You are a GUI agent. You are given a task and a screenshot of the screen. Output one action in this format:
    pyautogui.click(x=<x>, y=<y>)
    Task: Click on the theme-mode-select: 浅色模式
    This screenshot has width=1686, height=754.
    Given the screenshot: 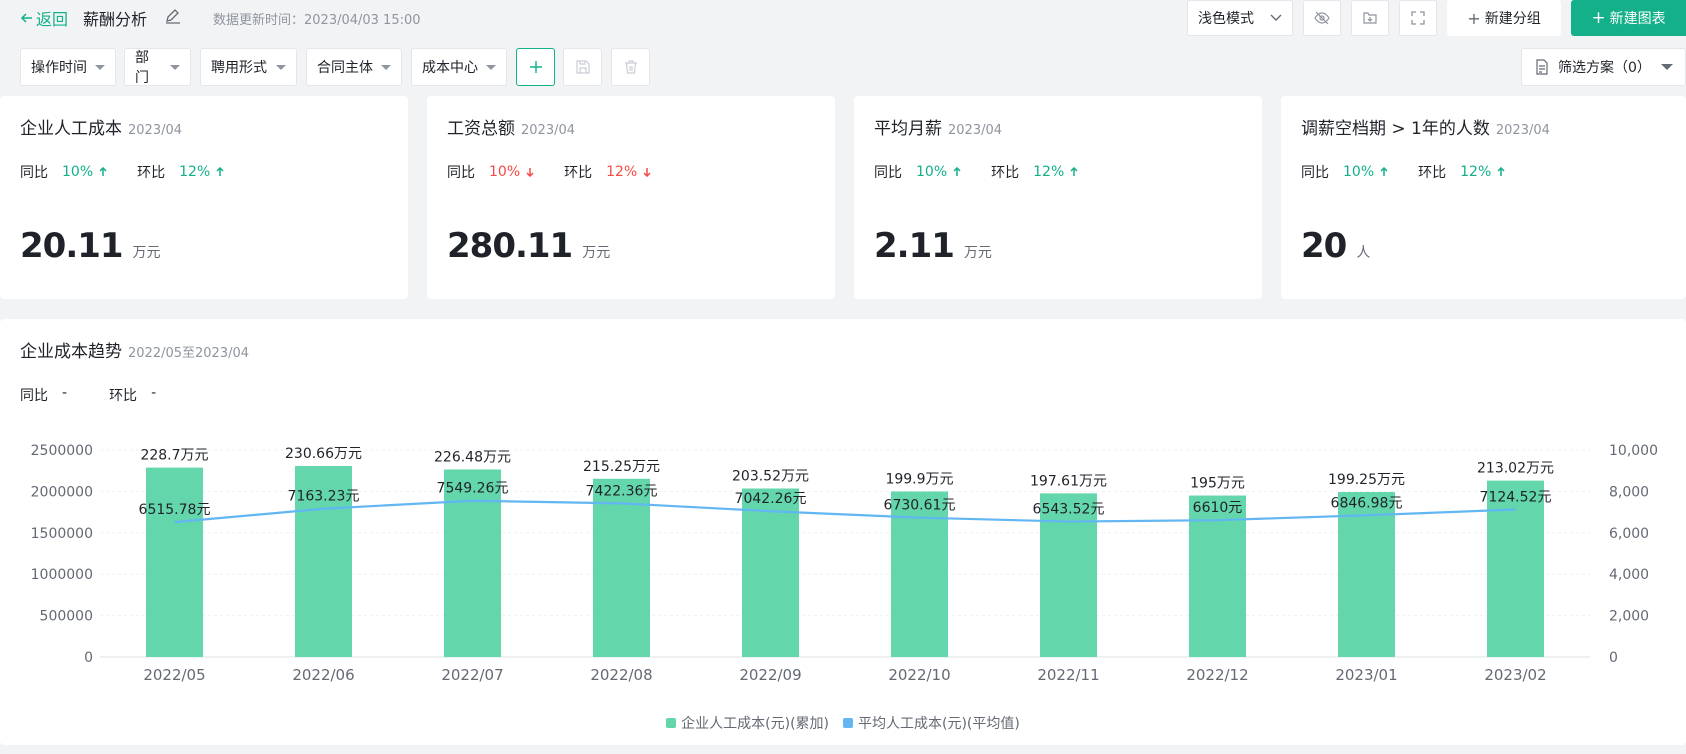 What is the action you would take?
    pyautogui.click(x=1240, y=18)
    